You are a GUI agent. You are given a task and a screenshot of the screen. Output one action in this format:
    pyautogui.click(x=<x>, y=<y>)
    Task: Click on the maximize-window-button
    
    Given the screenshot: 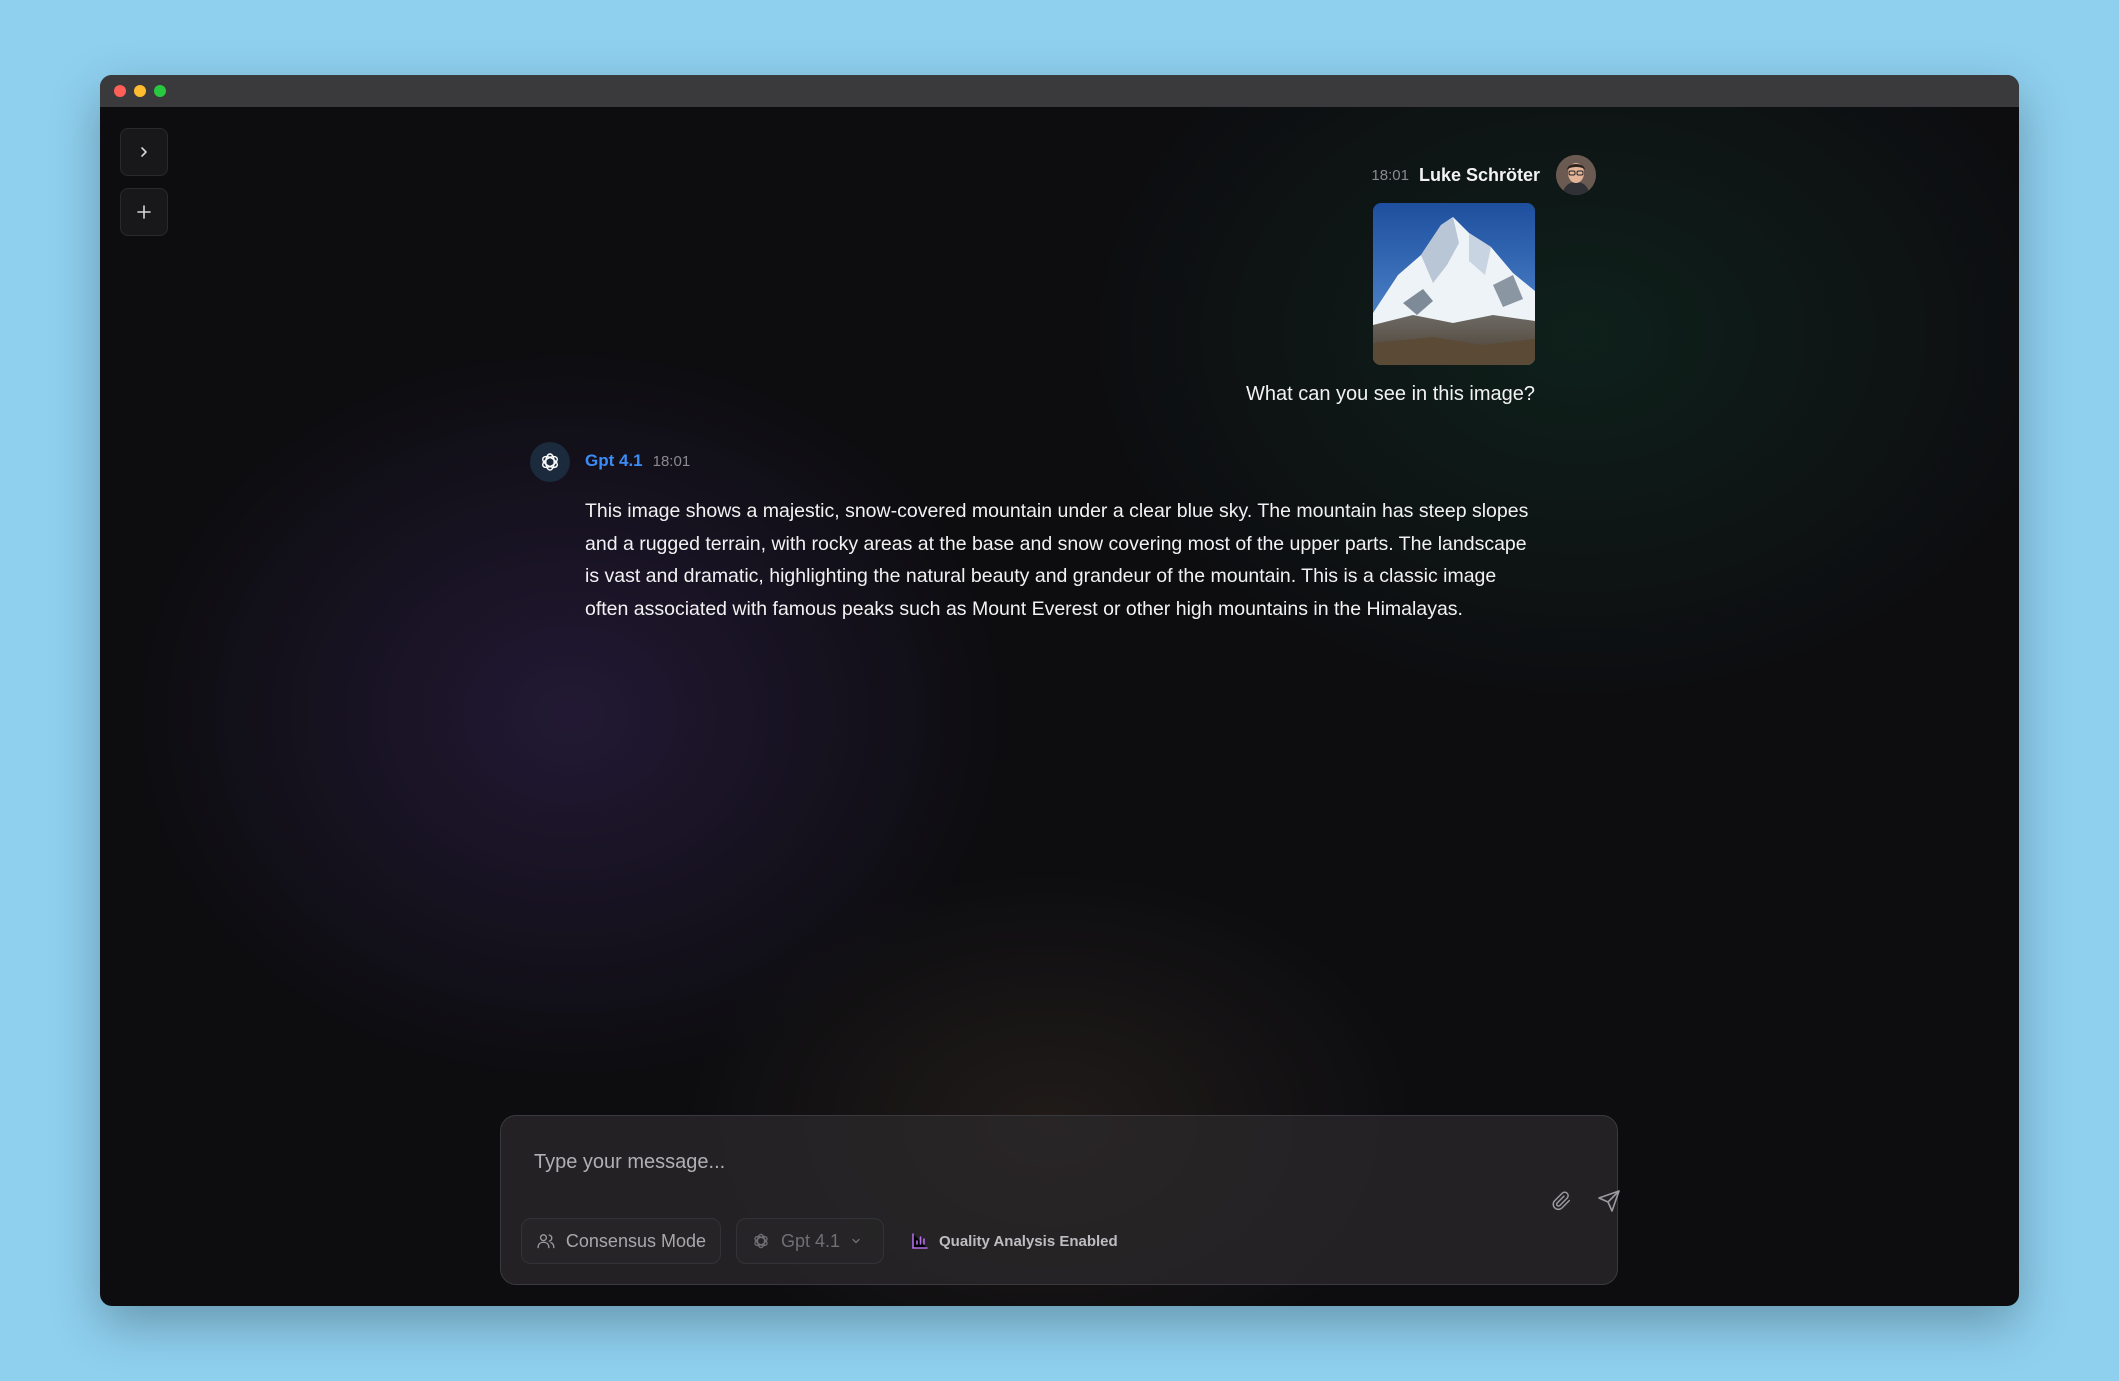 What is the action you would take?
    pyautogui.click(x=160, y=91)
    